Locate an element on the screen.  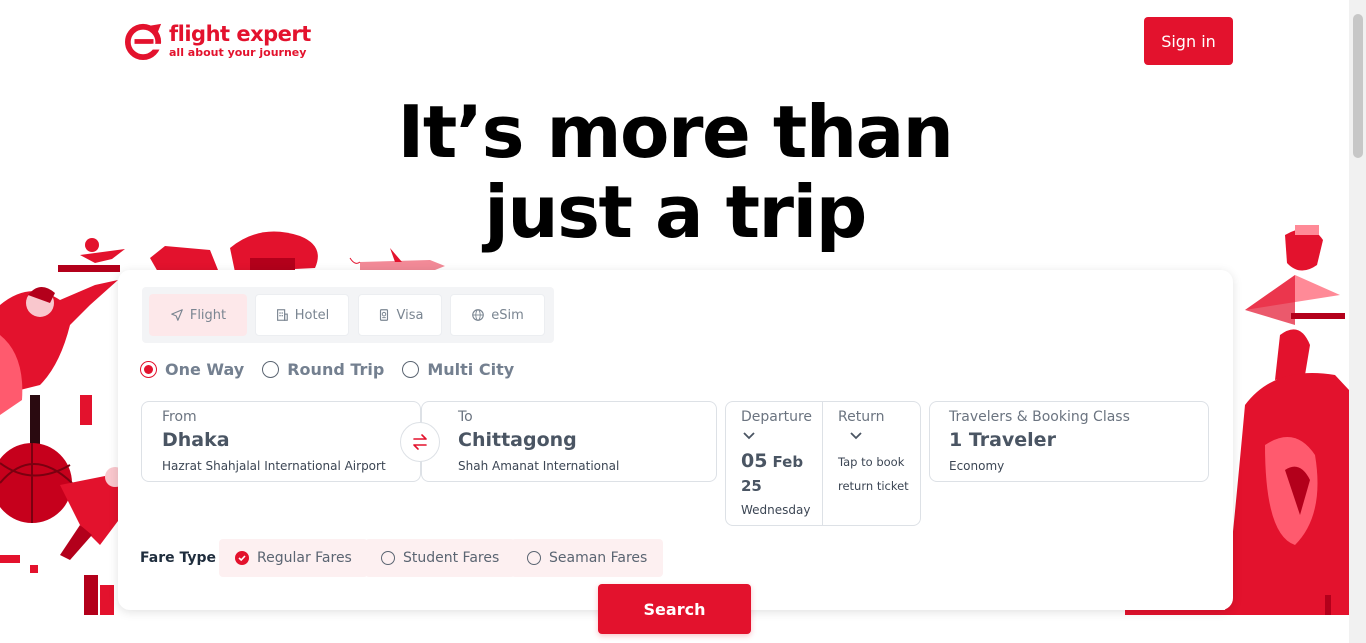
radio-selected-icon is located at coordinates (148, 369).